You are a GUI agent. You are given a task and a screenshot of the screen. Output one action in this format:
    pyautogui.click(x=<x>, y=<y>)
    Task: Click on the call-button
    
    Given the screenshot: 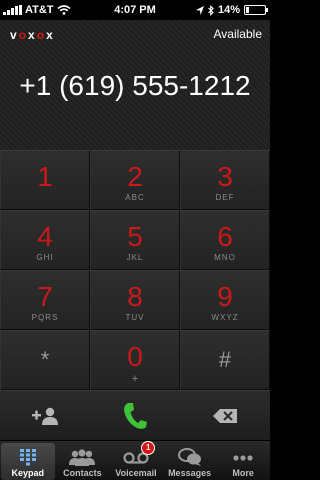 What is the action you would take?
    pyautogui.click(x=135, y=415)
    